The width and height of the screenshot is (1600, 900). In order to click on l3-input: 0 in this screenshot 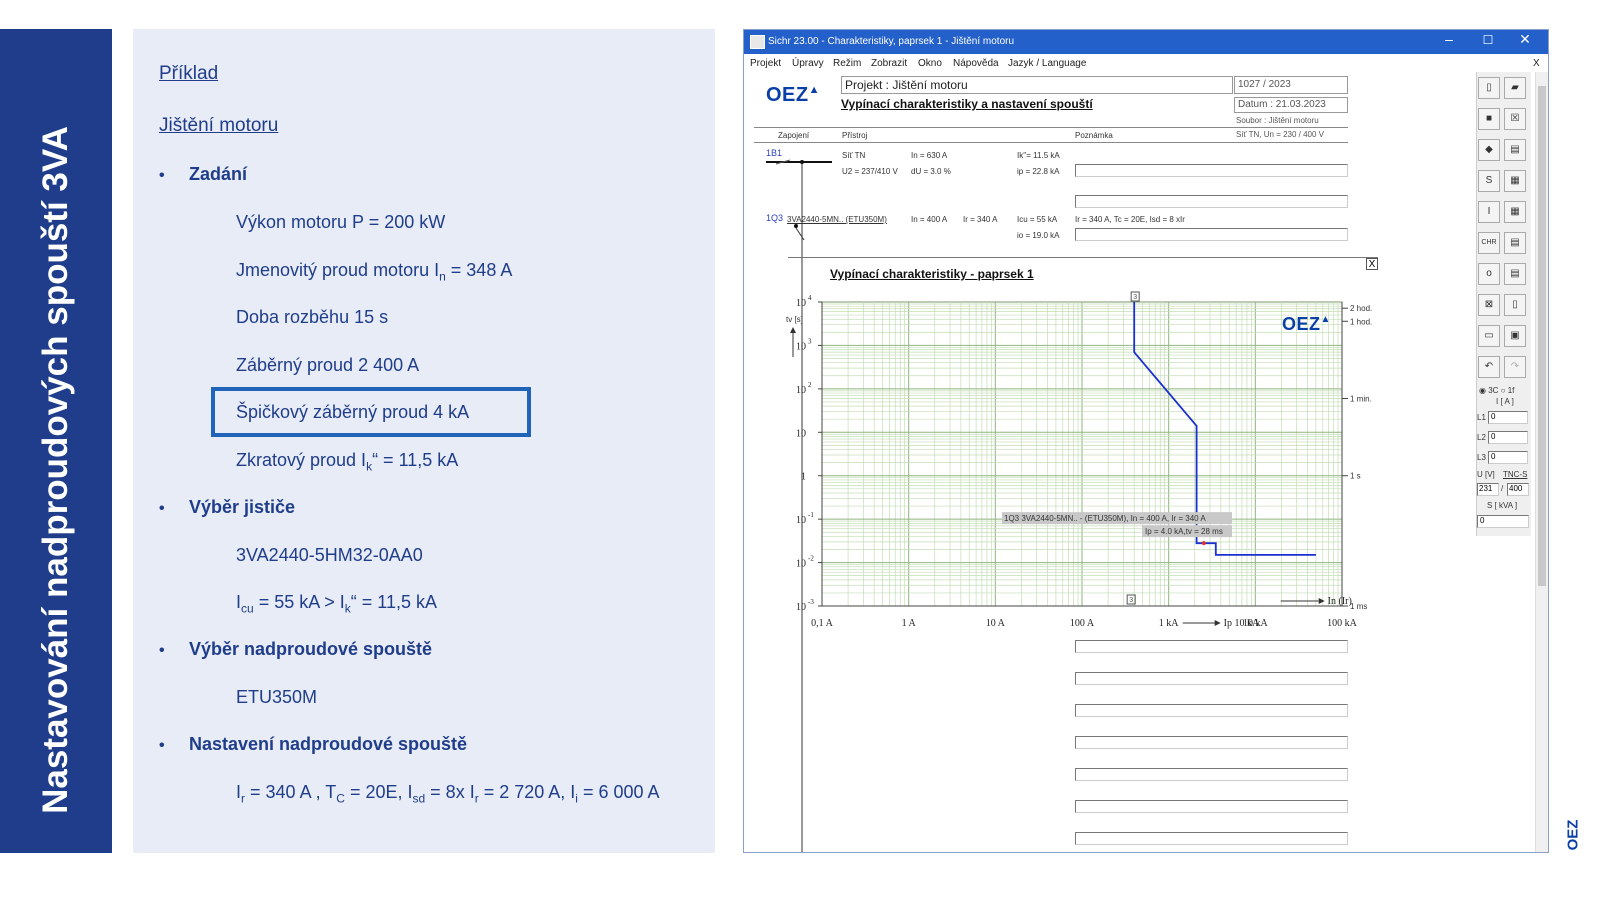, I will do `click(1508, 457)`.